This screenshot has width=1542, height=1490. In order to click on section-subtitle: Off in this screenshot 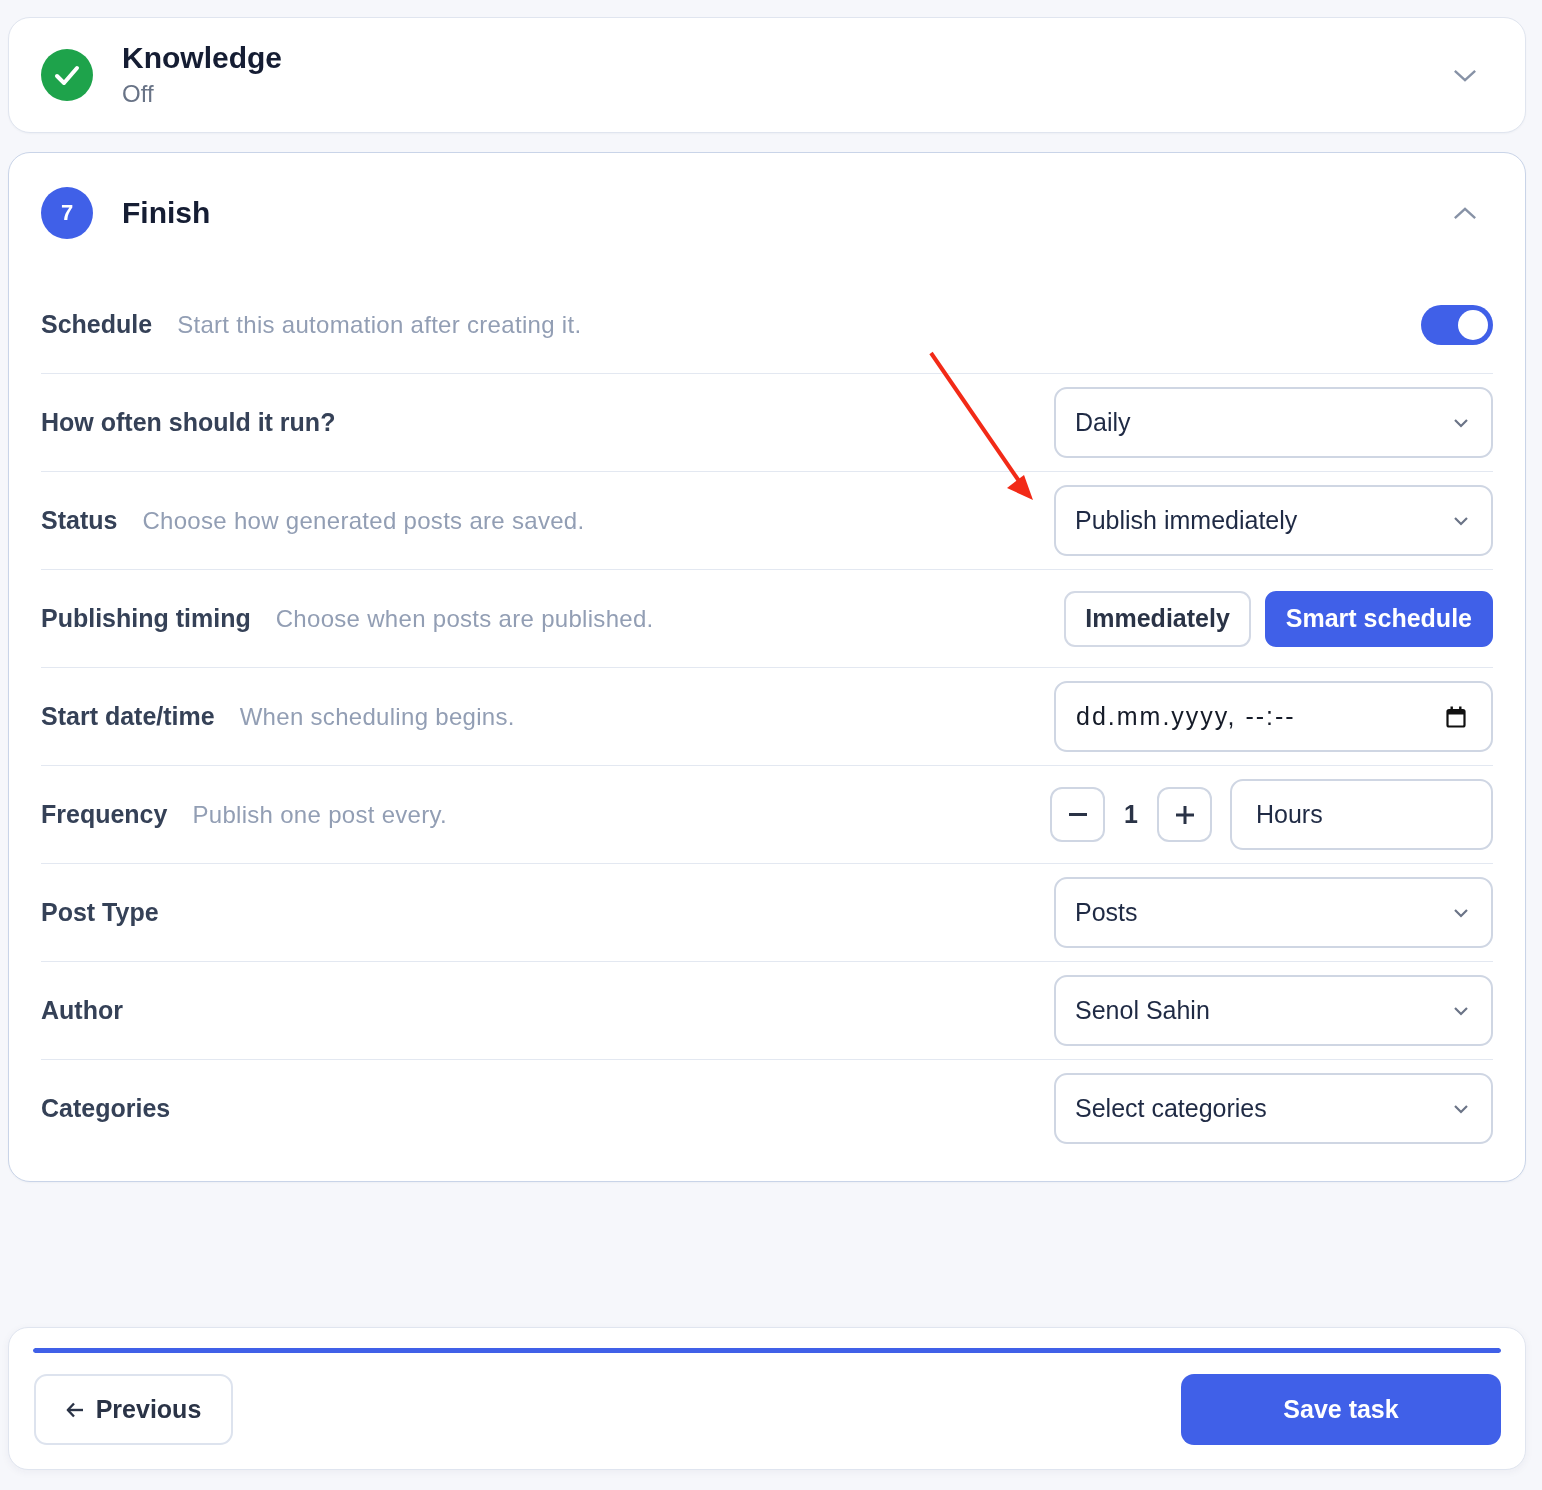, I will do `click(138, 94)`.